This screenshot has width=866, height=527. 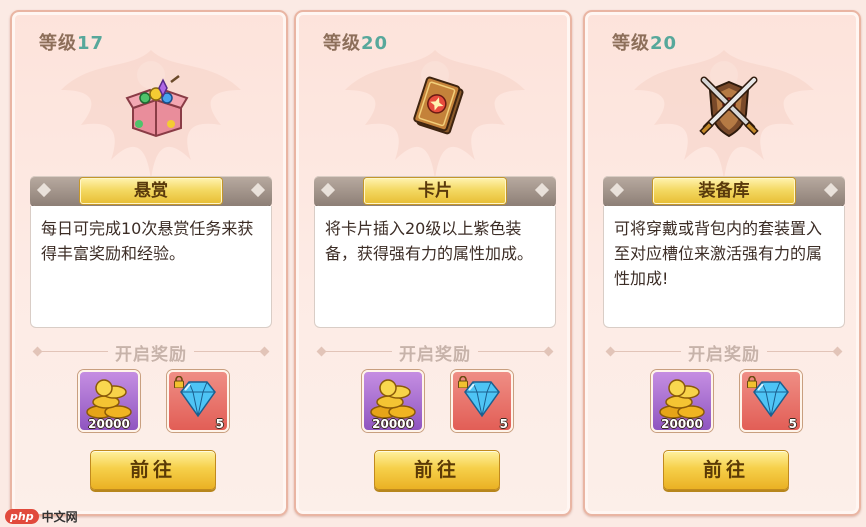 I want to click on card-description: 可将穿戴或背包内的套装置入至对应槽位来激活强有力的属性加成!, so click(x=724, y=267).